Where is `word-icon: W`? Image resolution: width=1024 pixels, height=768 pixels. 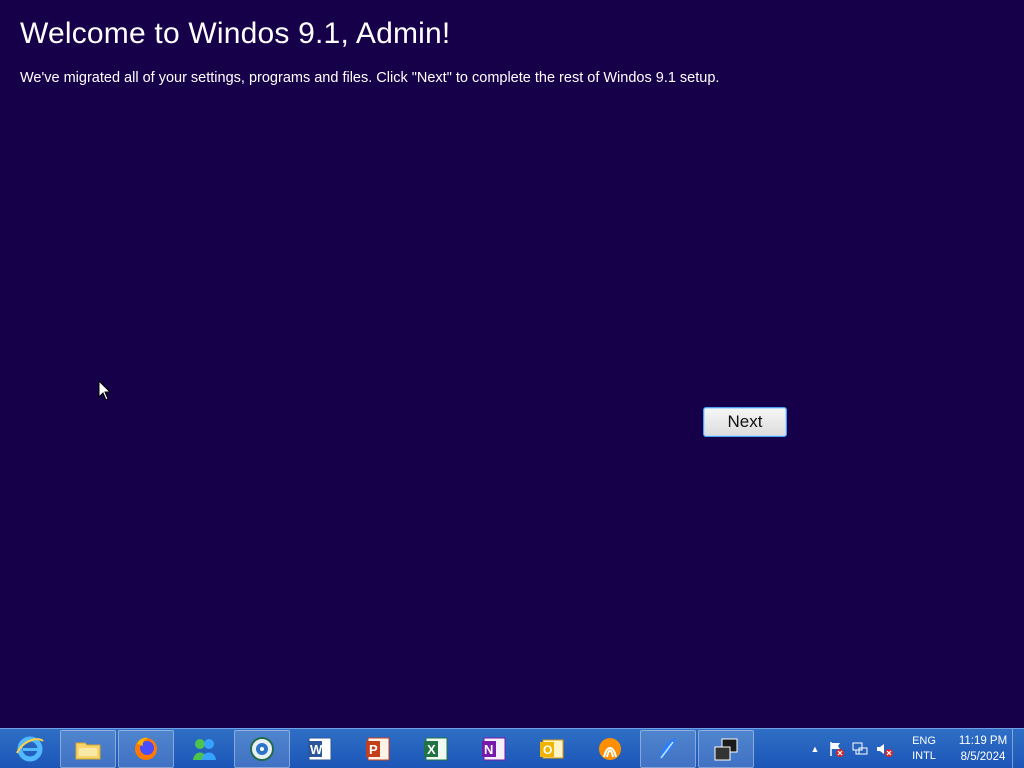 word-icon: W is located at coordinates (320, 748).